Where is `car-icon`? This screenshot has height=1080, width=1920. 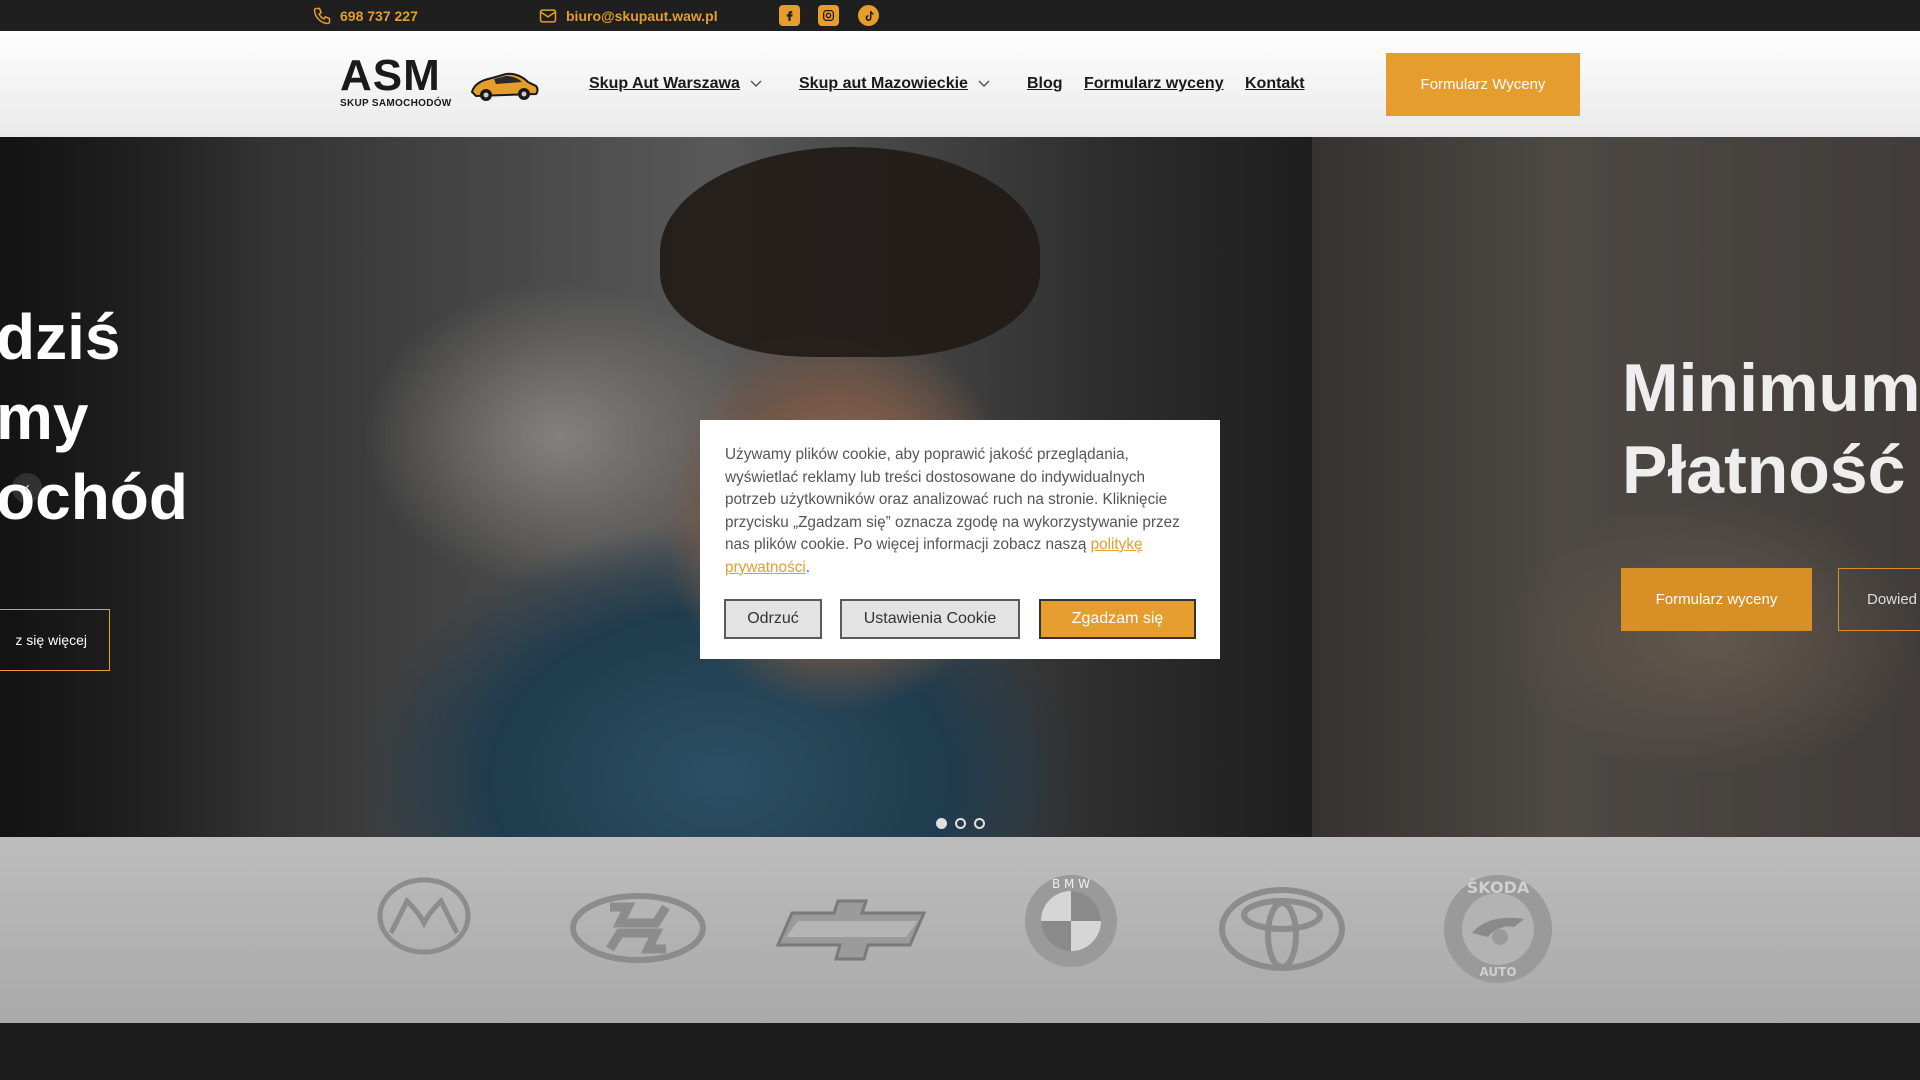
car-icon is located at coordinates (504, 86).